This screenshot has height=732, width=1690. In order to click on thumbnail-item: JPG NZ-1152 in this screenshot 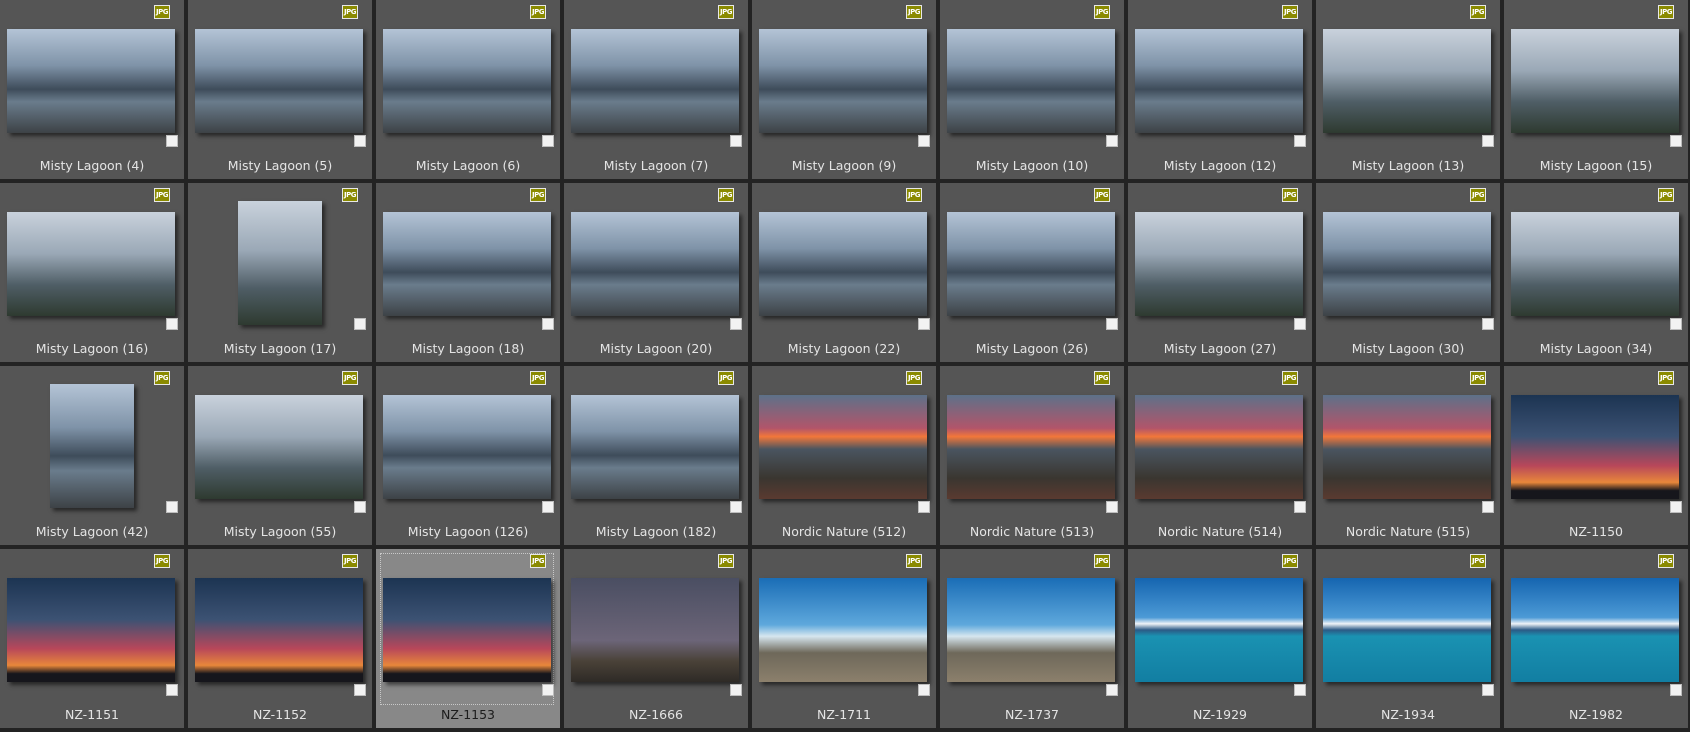, I will do `click(280, 638)`.